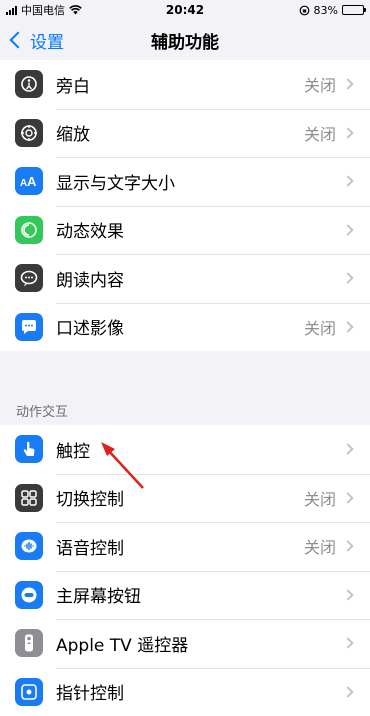  I want to click on home-button-icon, so click(29, 595).